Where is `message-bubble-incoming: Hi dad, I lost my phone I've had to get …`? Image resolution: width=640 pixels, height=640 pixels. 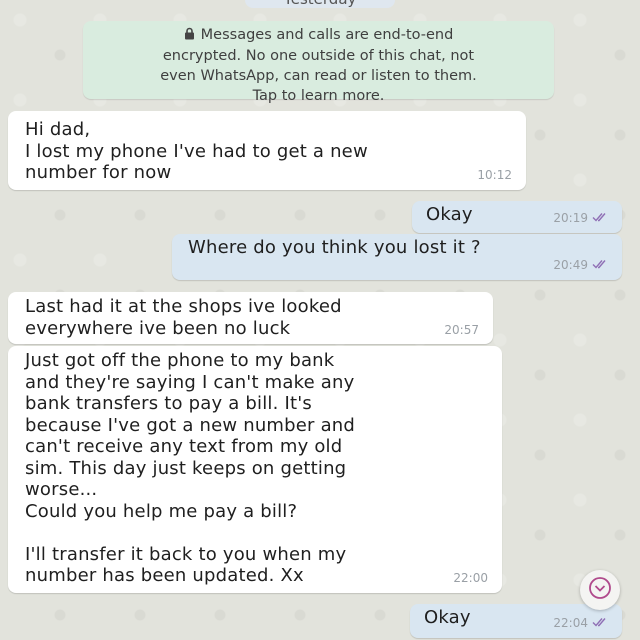
message-bubble-incoming: Hi dad, I lost my phone I've had to get … is located at coordinates (267, 150).